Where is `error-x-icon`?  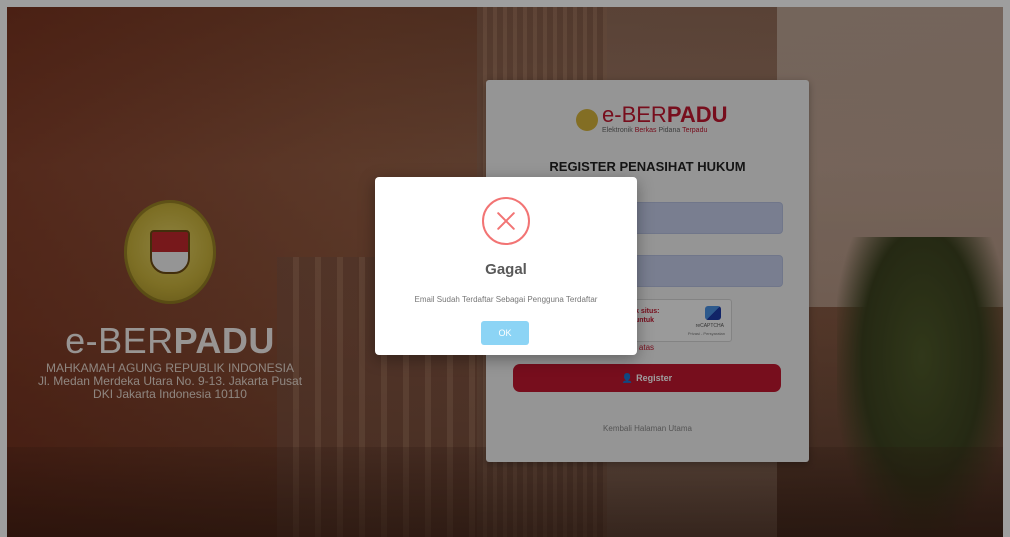
error-x-icon is located at coordinates (506, 221).